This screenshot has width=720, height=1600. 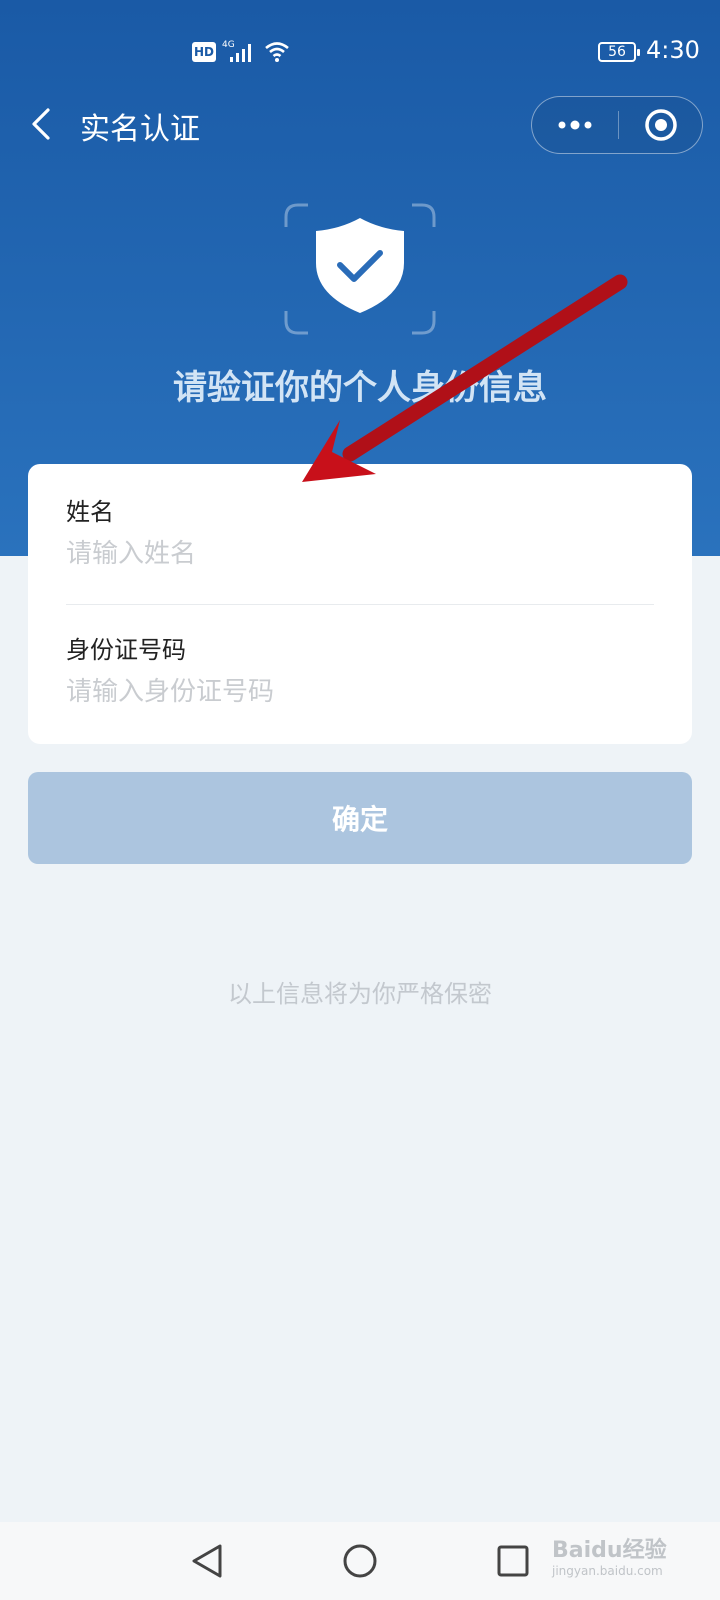 What do you see at coordinates (360, 269) in the screenshot?
I see `shield-check-icon` at bounding box center [360, 269].